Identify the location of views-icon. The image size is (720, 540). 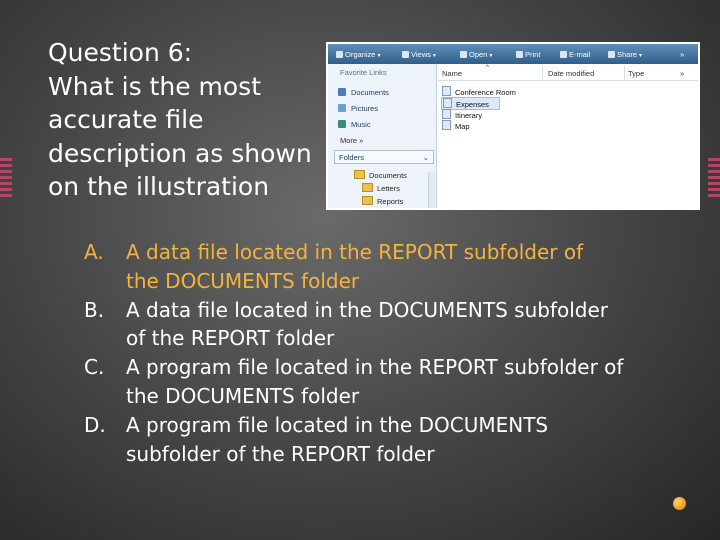
(405, 54).